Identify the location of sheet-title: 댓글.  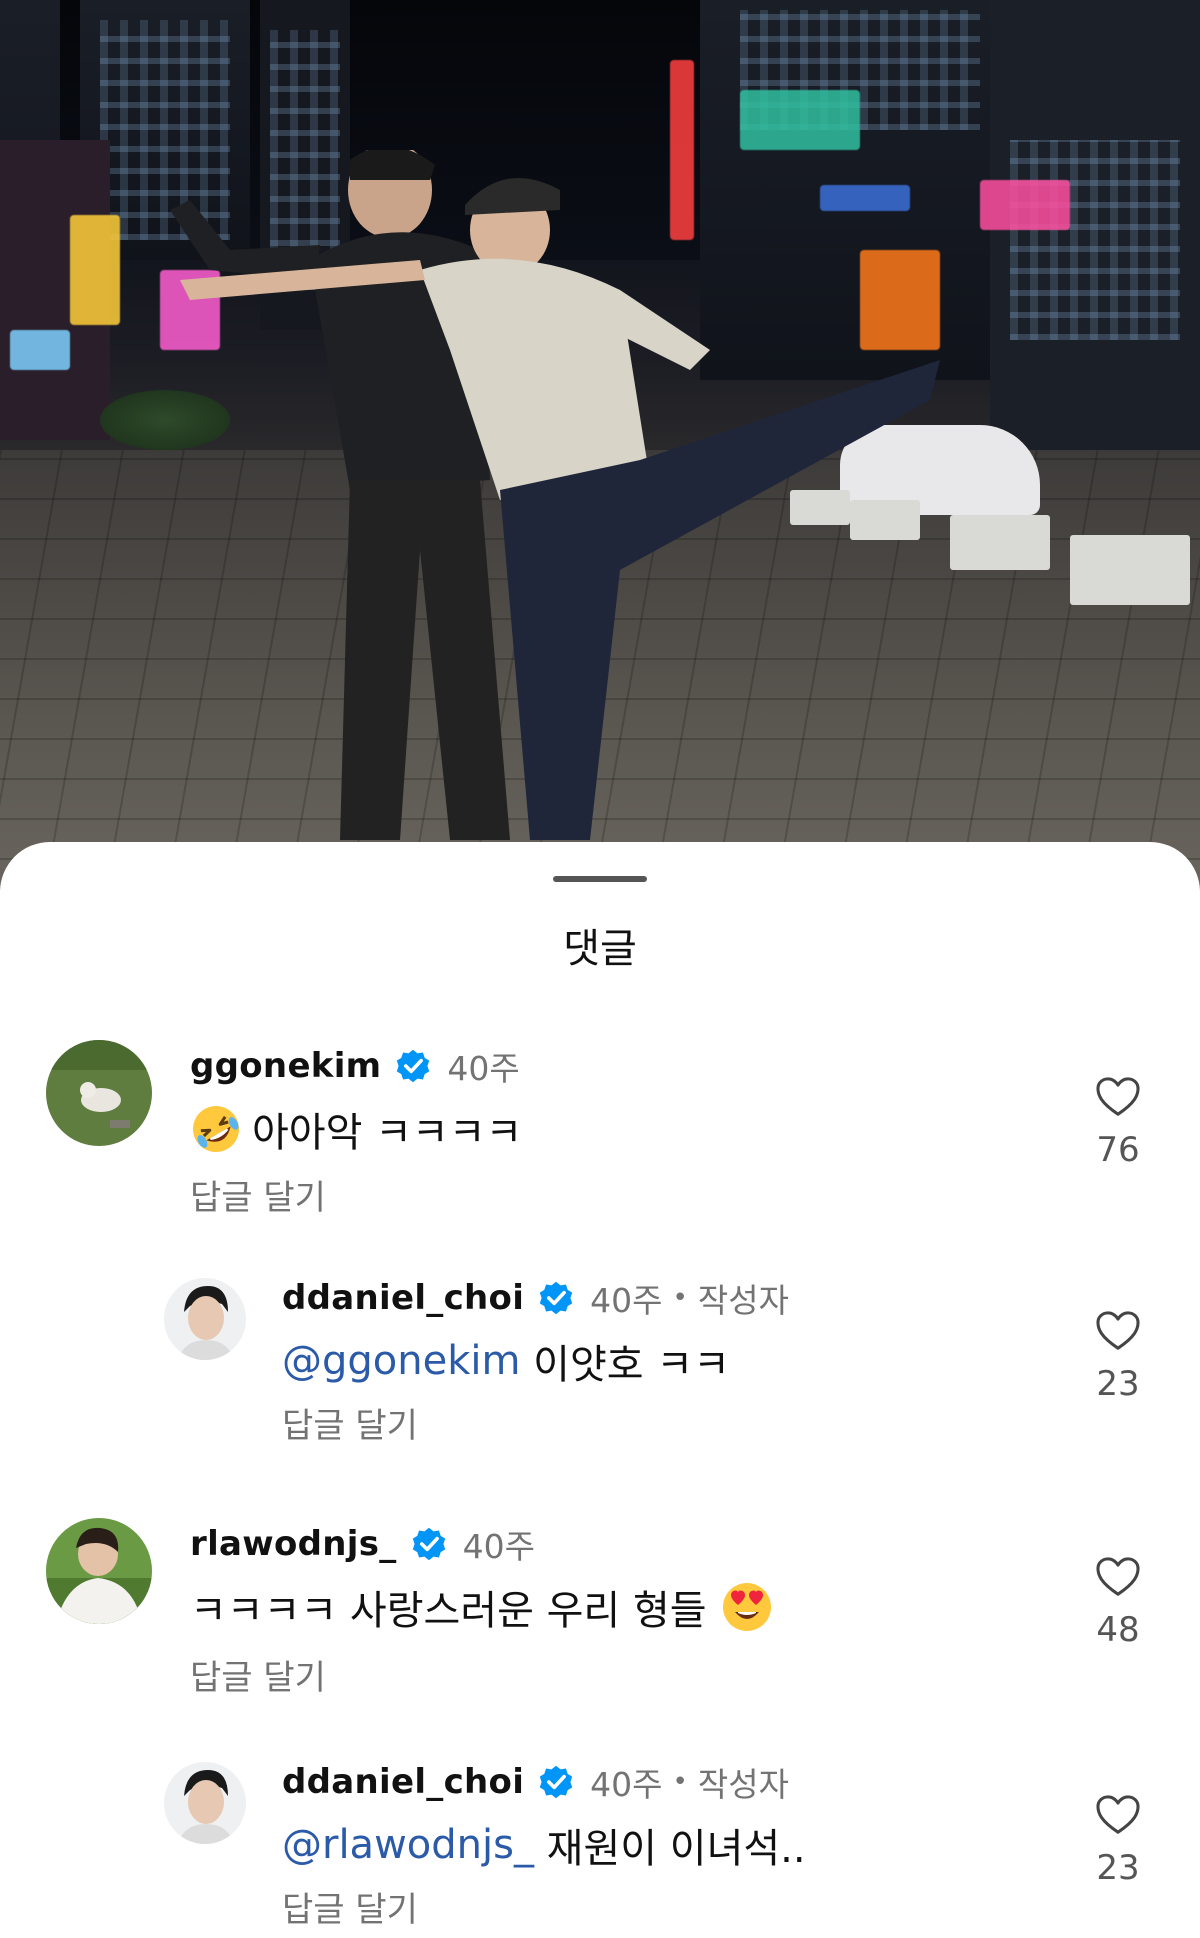
(600, 949).